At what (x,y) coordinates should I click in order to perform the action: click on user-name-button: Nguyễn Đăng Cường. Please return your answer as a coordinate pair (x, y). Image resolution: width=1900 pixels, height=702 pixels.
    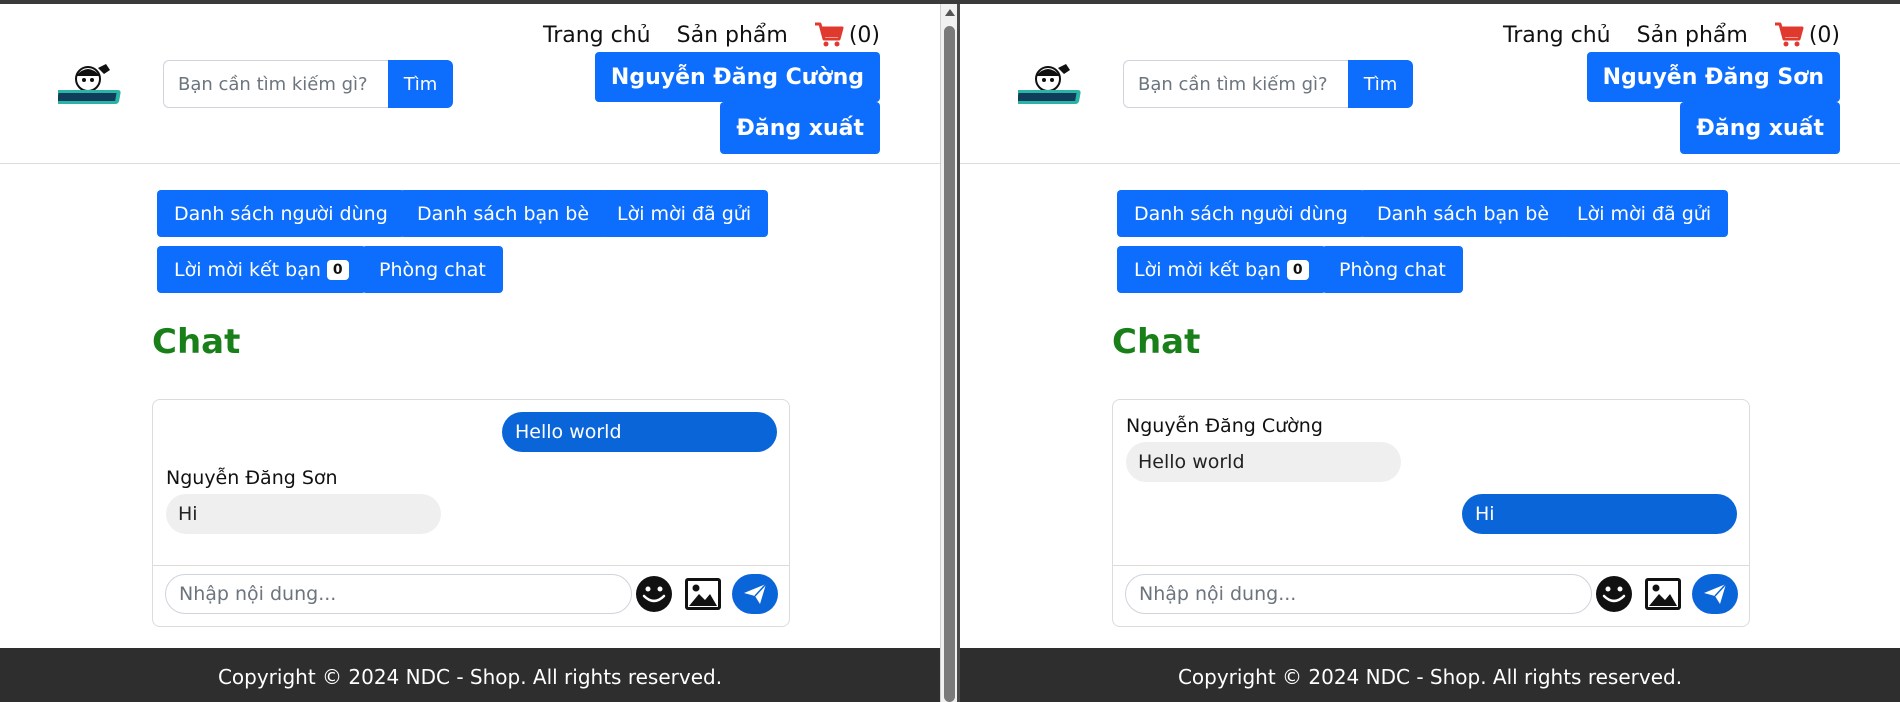
    Looking at the image, I should click on (737, 77).